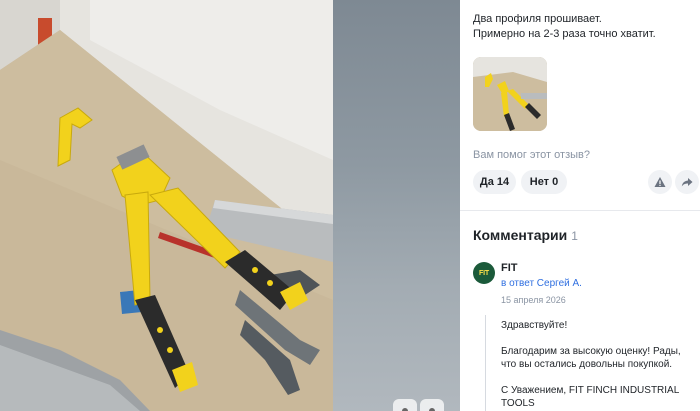 Image resolution: width=700 pixels, height=411 pixels. I want to click on comment-date: 15 апреля 2026, so click(533, 300).